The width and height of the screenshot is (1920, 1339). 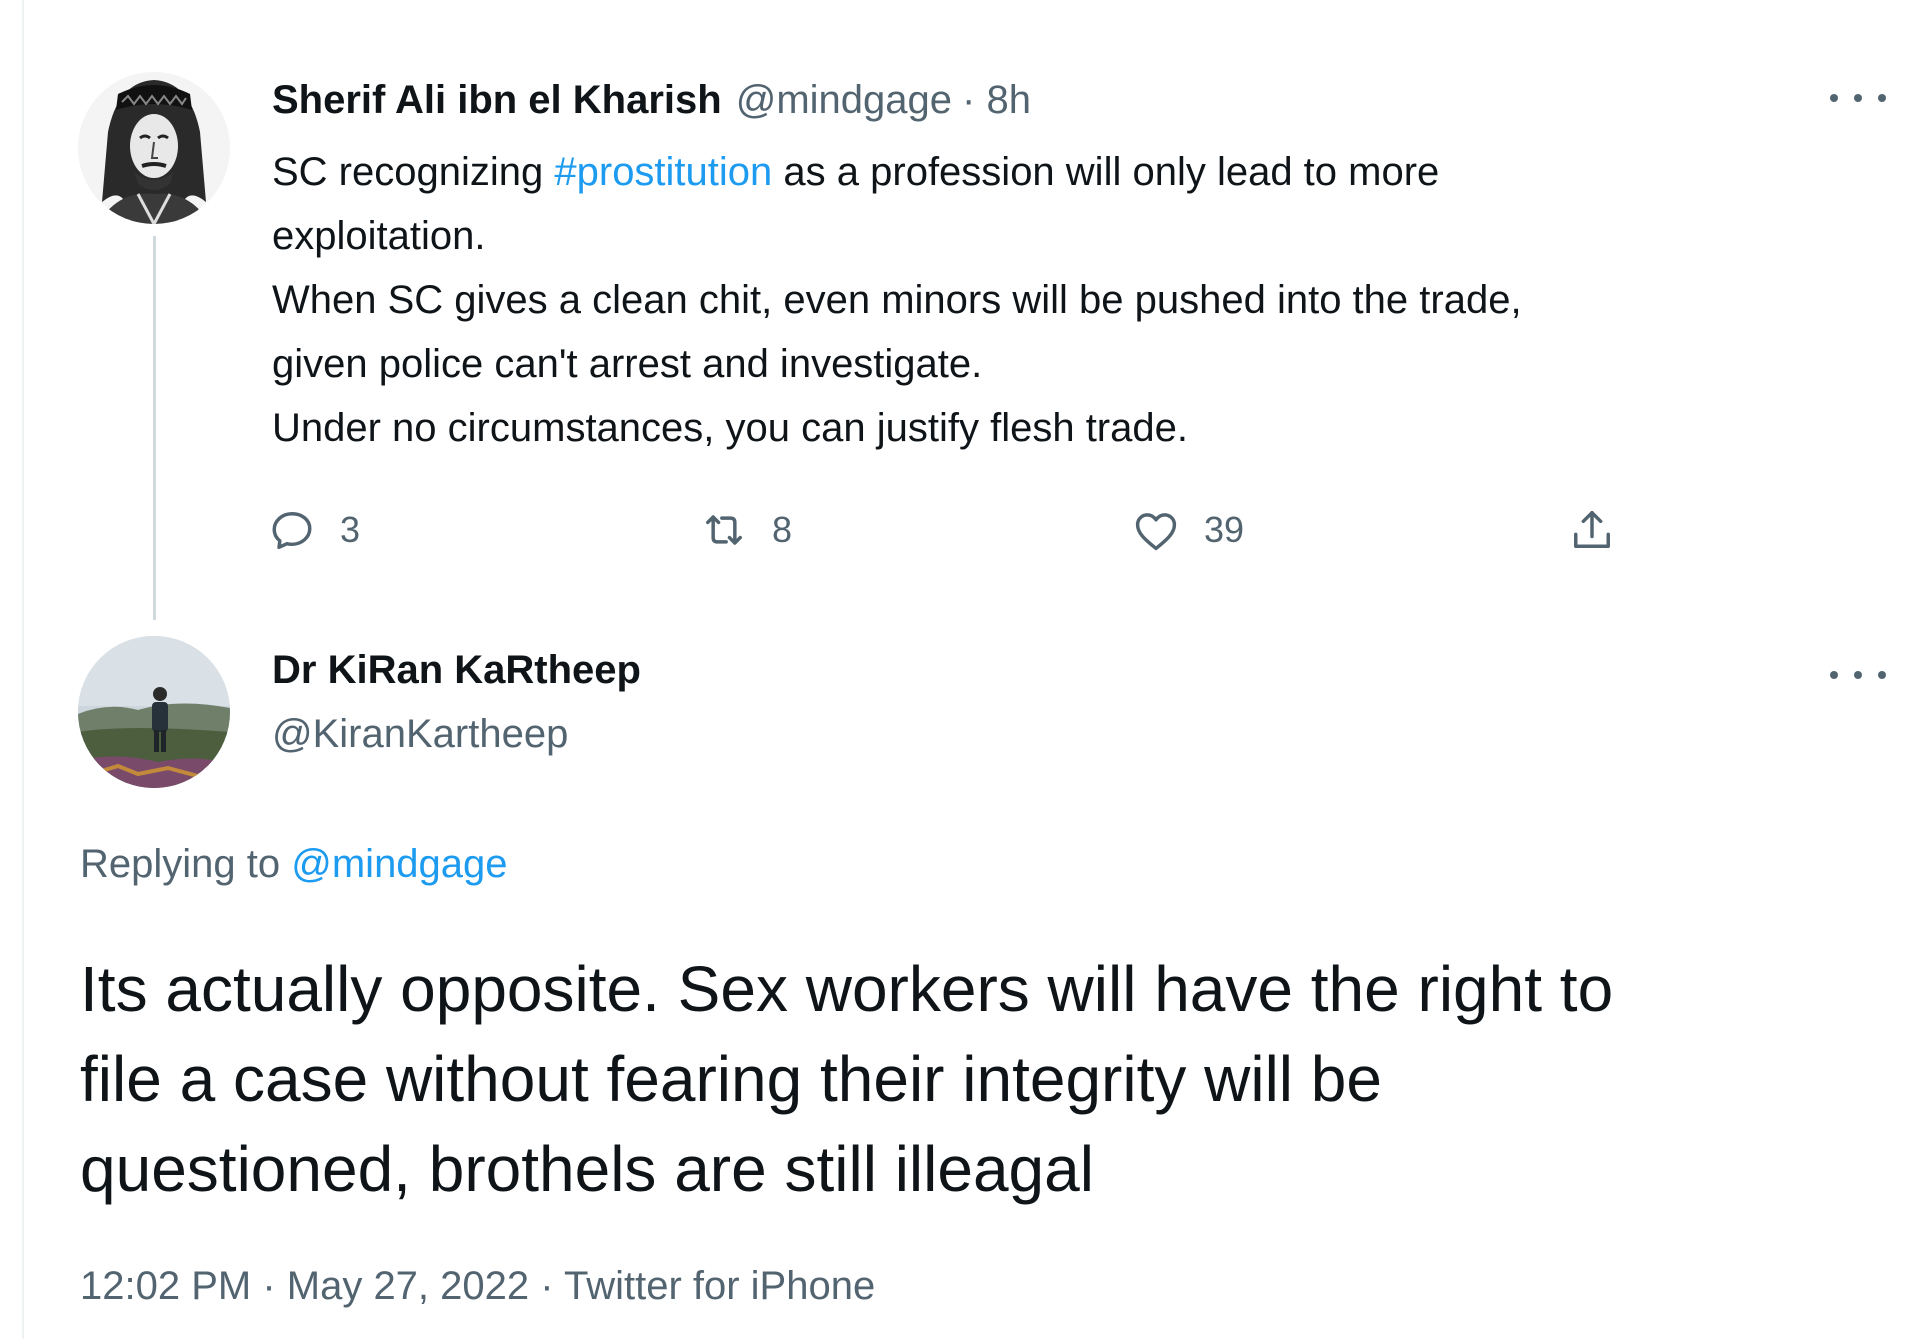 I want to click on timeline-border, so click(x=23, y=669).